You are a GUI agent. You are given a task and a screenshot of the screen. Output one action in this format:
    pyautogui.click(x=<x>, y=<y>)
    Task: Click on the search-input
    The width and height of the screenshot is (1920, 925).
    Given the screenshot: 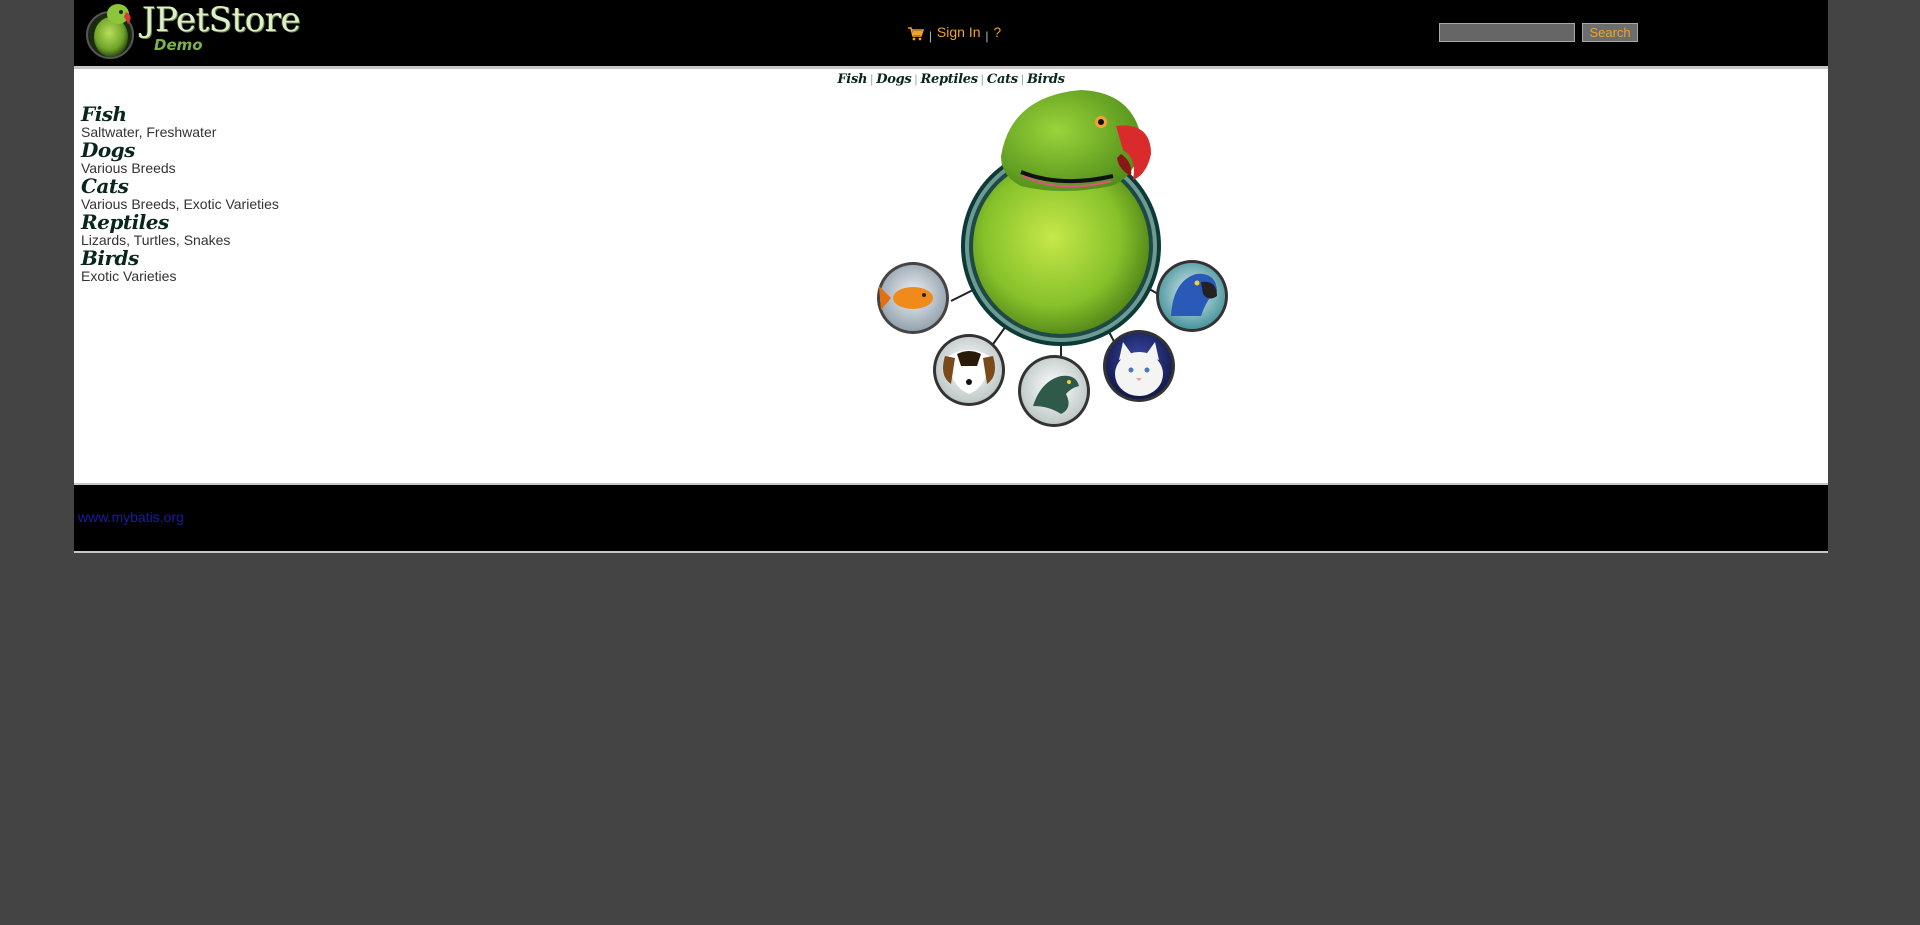 What is the action you would take?
    pyautogui.click(x=1507, y=32)
    